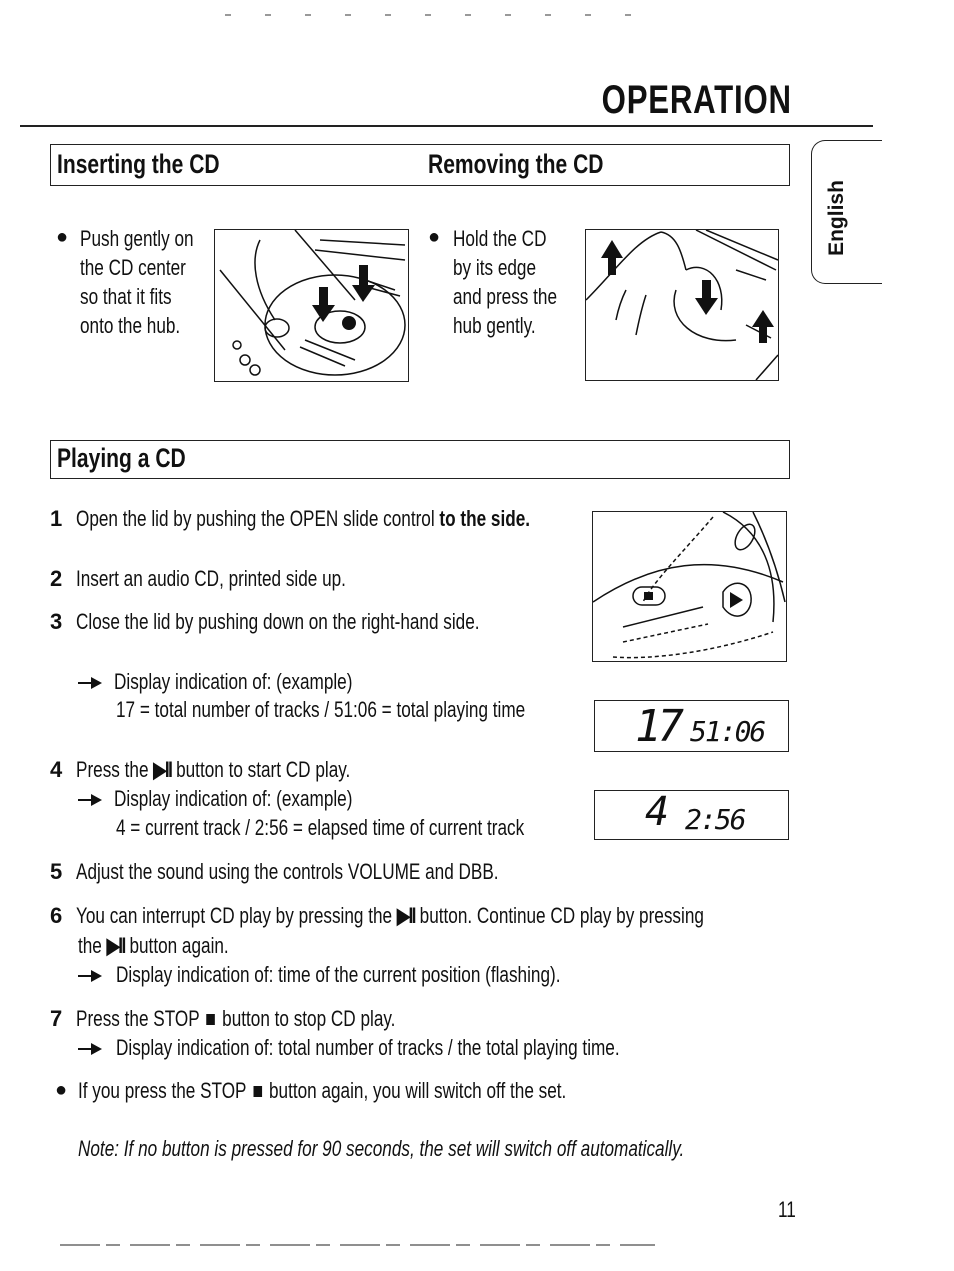  I want to click on step-text: button again., so click(176, 945).